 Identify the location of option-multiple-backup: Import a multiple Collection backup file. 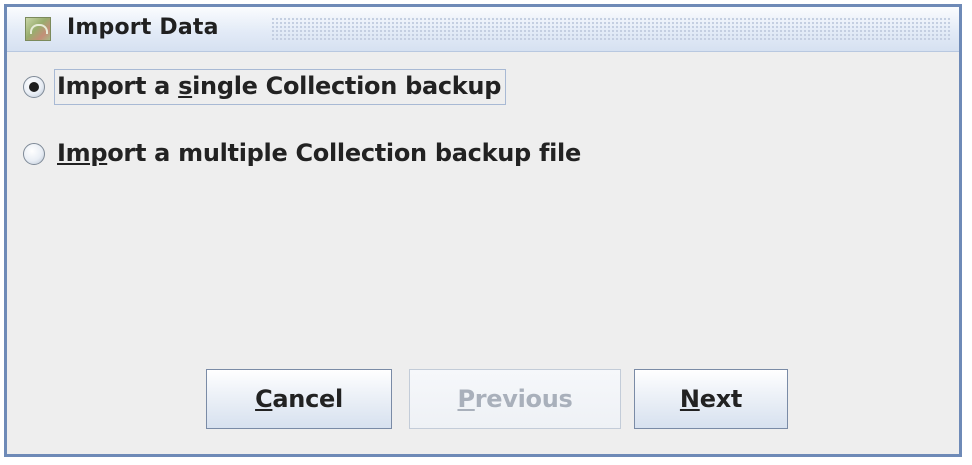
(304, 154).